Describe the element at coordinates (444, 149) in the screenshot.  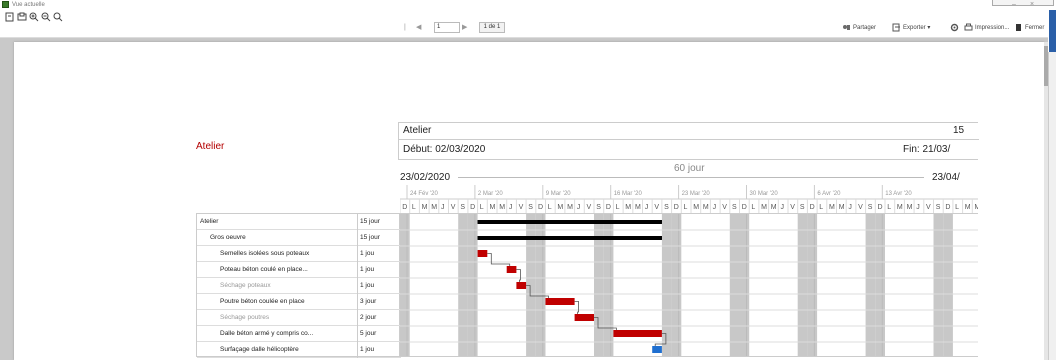
I see `project-start: Début: 02/03/2020` at that location.